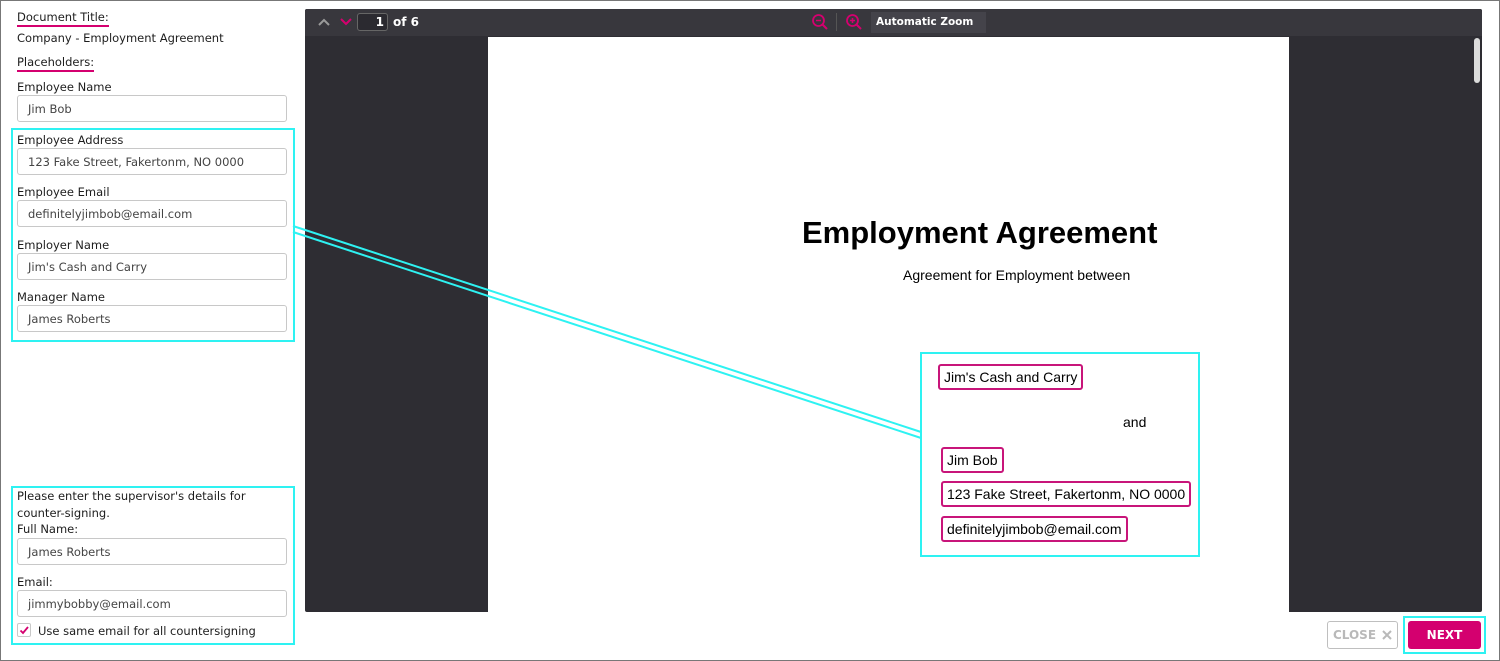  Describe the element at coordinates (1444, 635) in the screenshot. I see `next-button: NEXT` at that location.